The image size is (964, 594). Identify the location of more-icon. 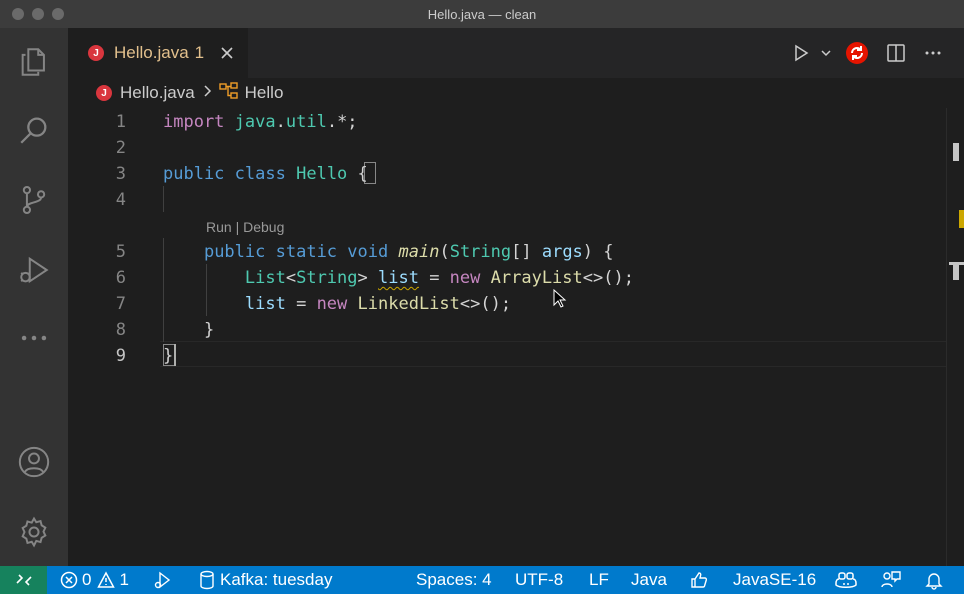
(34, 338).